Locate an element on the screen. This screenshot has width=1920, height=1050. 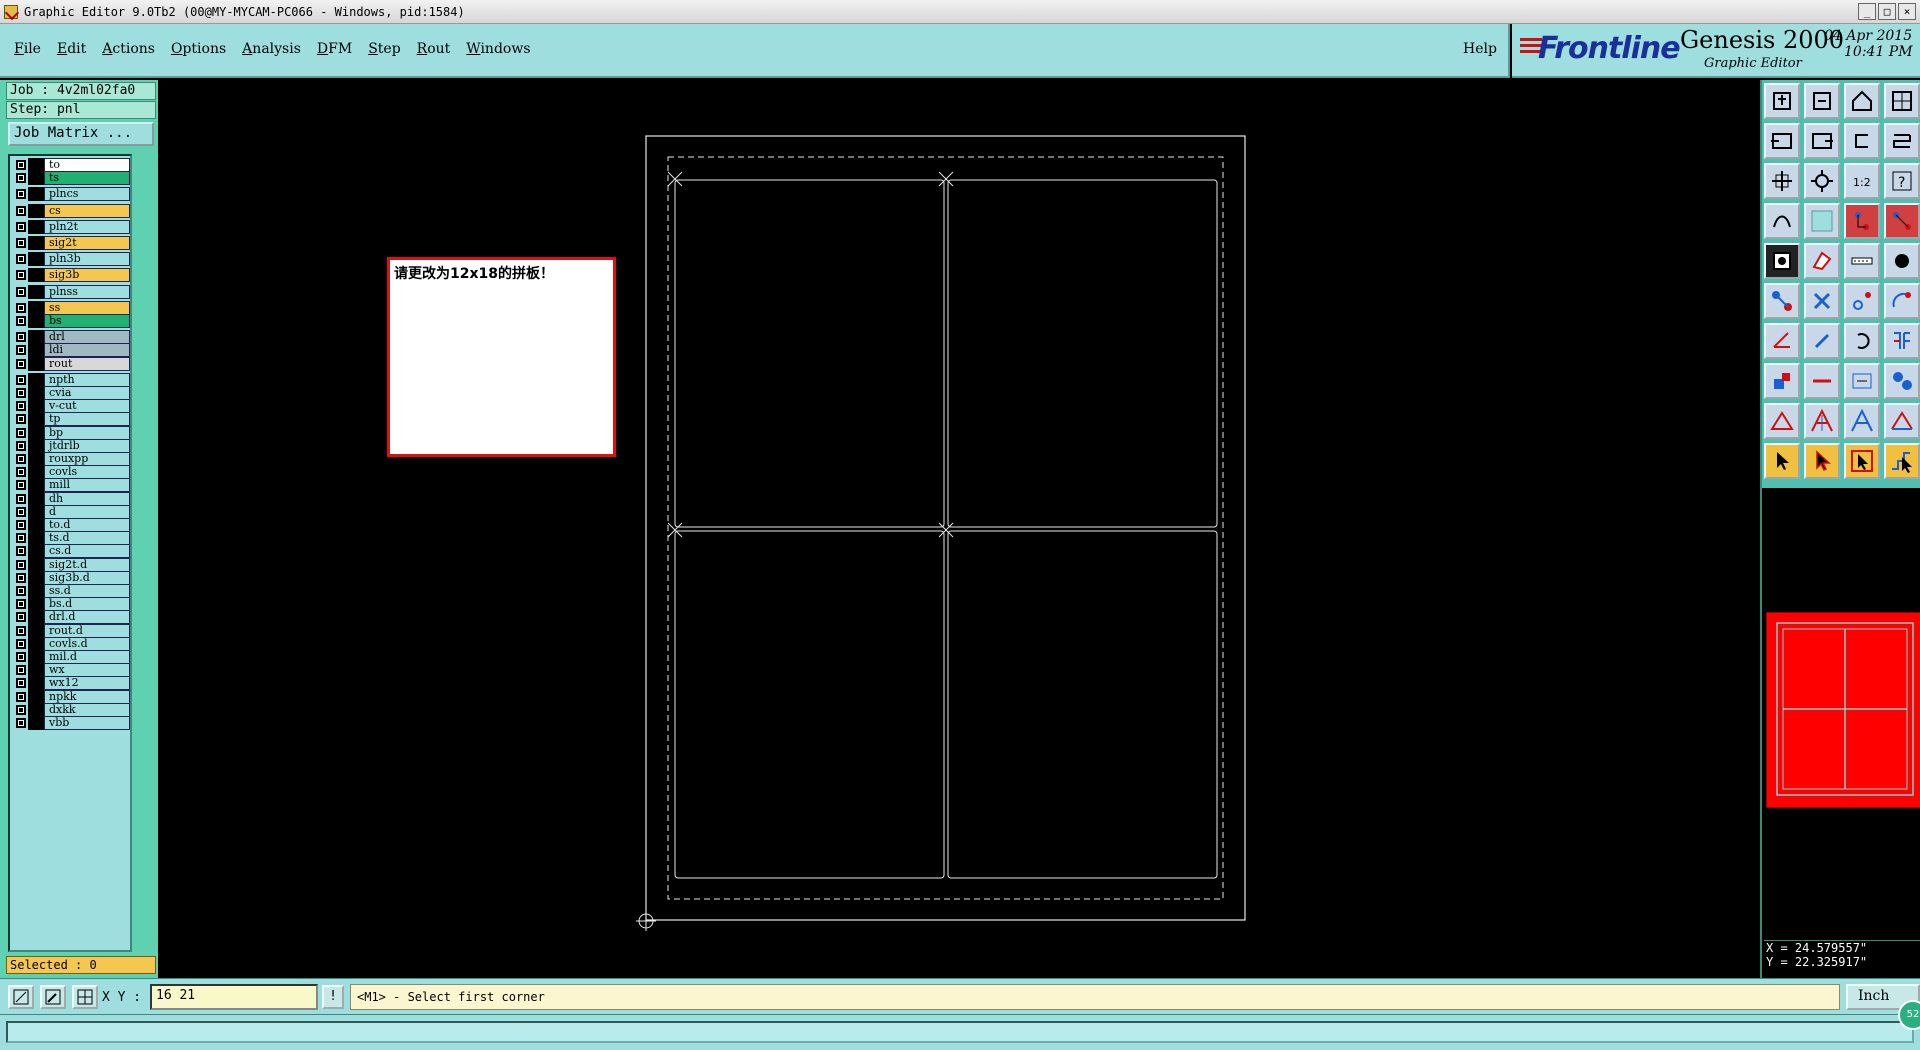
layer-row: mill is located at coordinates (71, 485).